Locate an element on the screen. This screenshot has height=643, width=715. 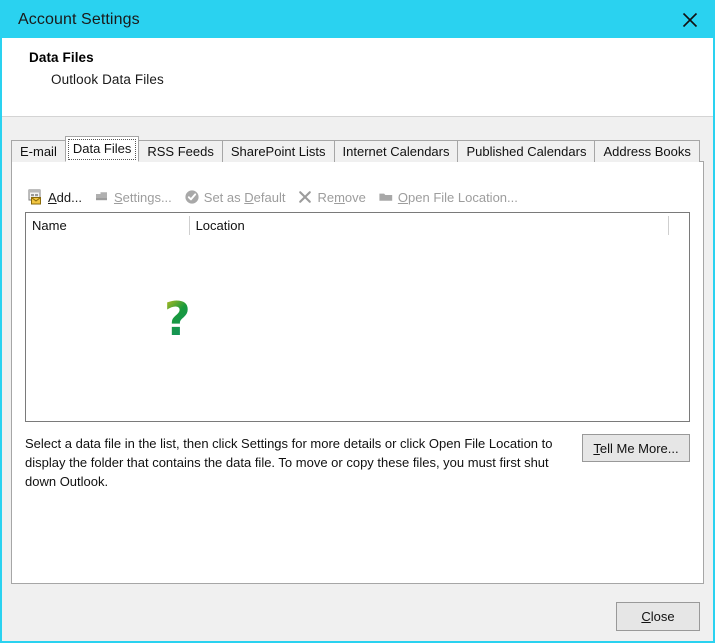
settings-icon is located at coordinates (102, 197).